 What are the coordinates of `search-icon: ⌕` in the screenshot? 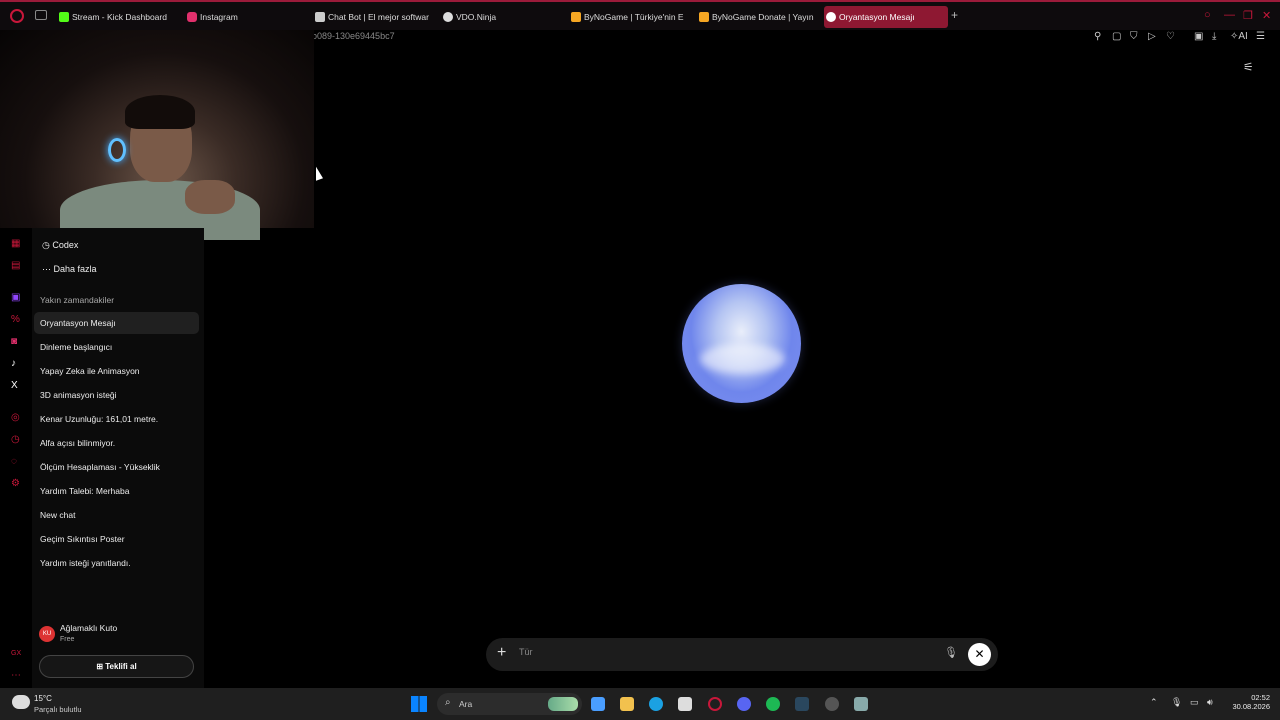 It's located at (448, 702).